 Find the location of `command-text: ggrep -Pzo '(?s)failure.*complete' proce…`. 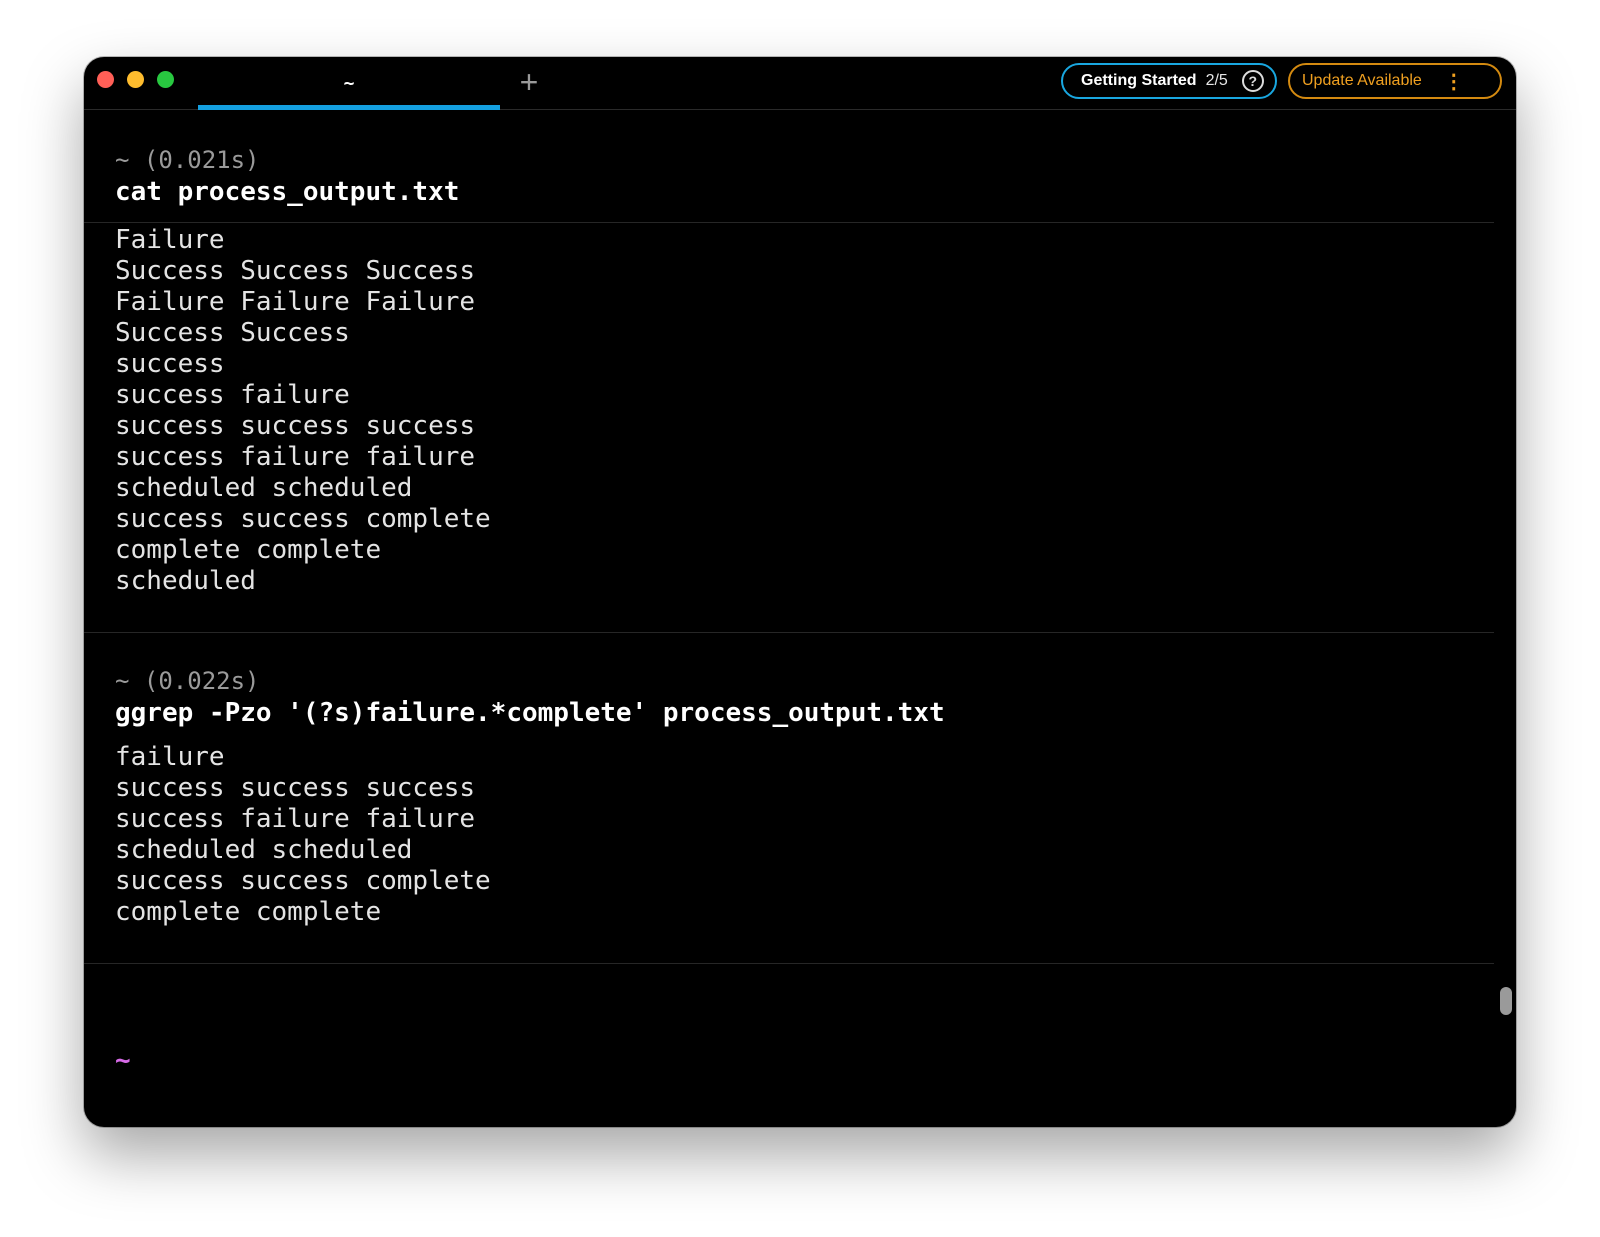

command-text: ggrep -Pzo '(?s)failure.*complete' proce… is located at coordinates (530, 713).